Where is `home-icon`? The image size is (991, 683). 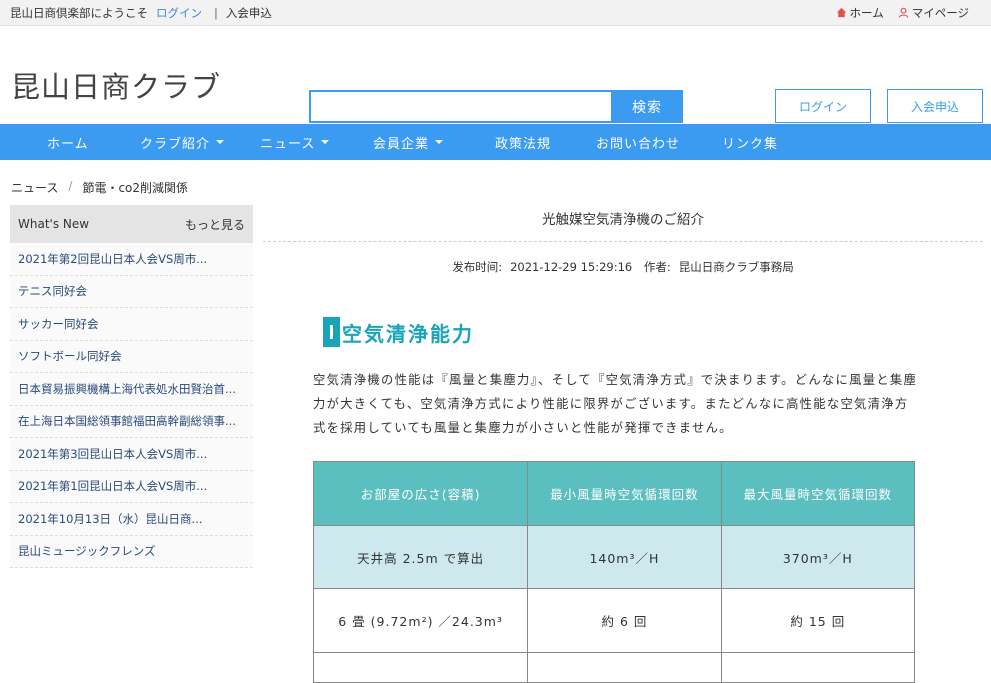 home-icon is located at coordinates (841, 12).